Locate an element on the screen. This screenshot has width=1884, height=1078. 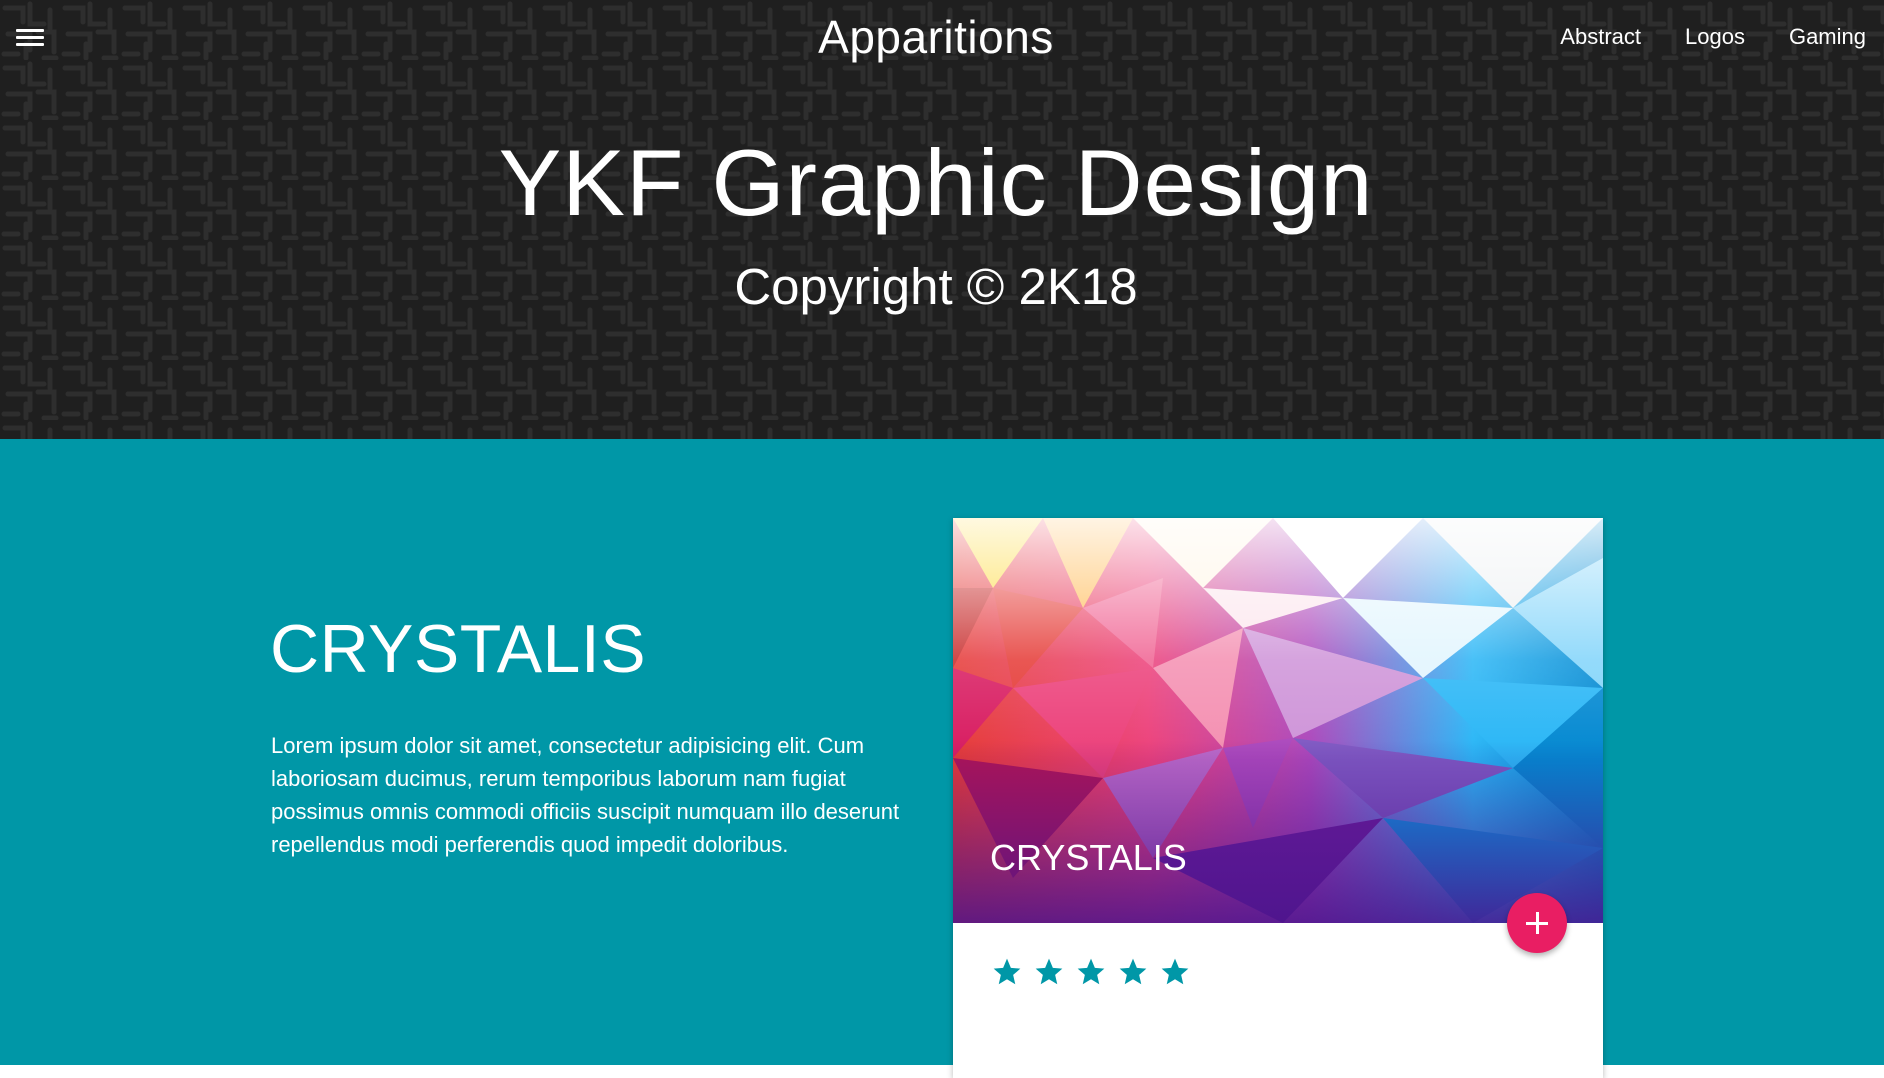
section-title: CRYSTALIS is located at coordinates (458, 649).